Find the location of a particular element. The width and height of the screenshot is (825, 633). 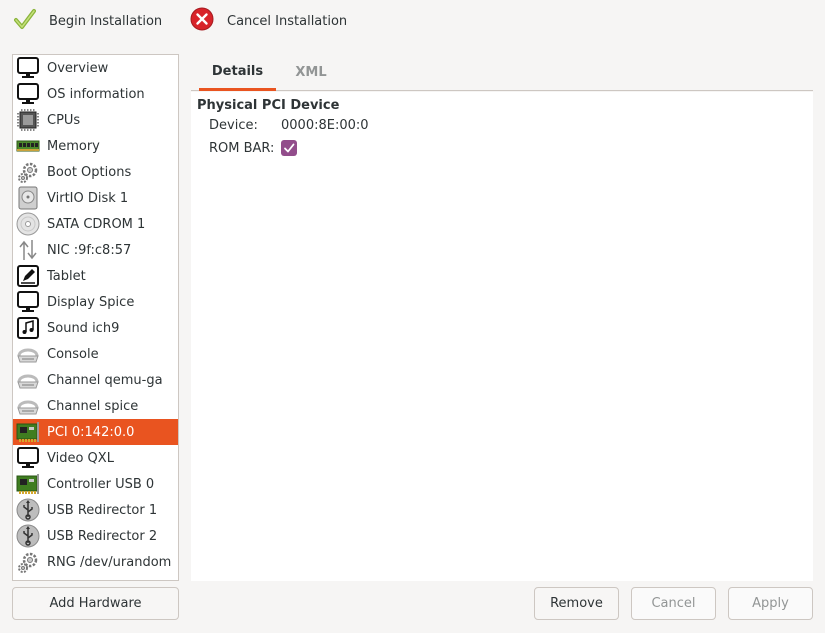

sidebar-item-display-spice: Display Spice is located at coordinates (95, 302).